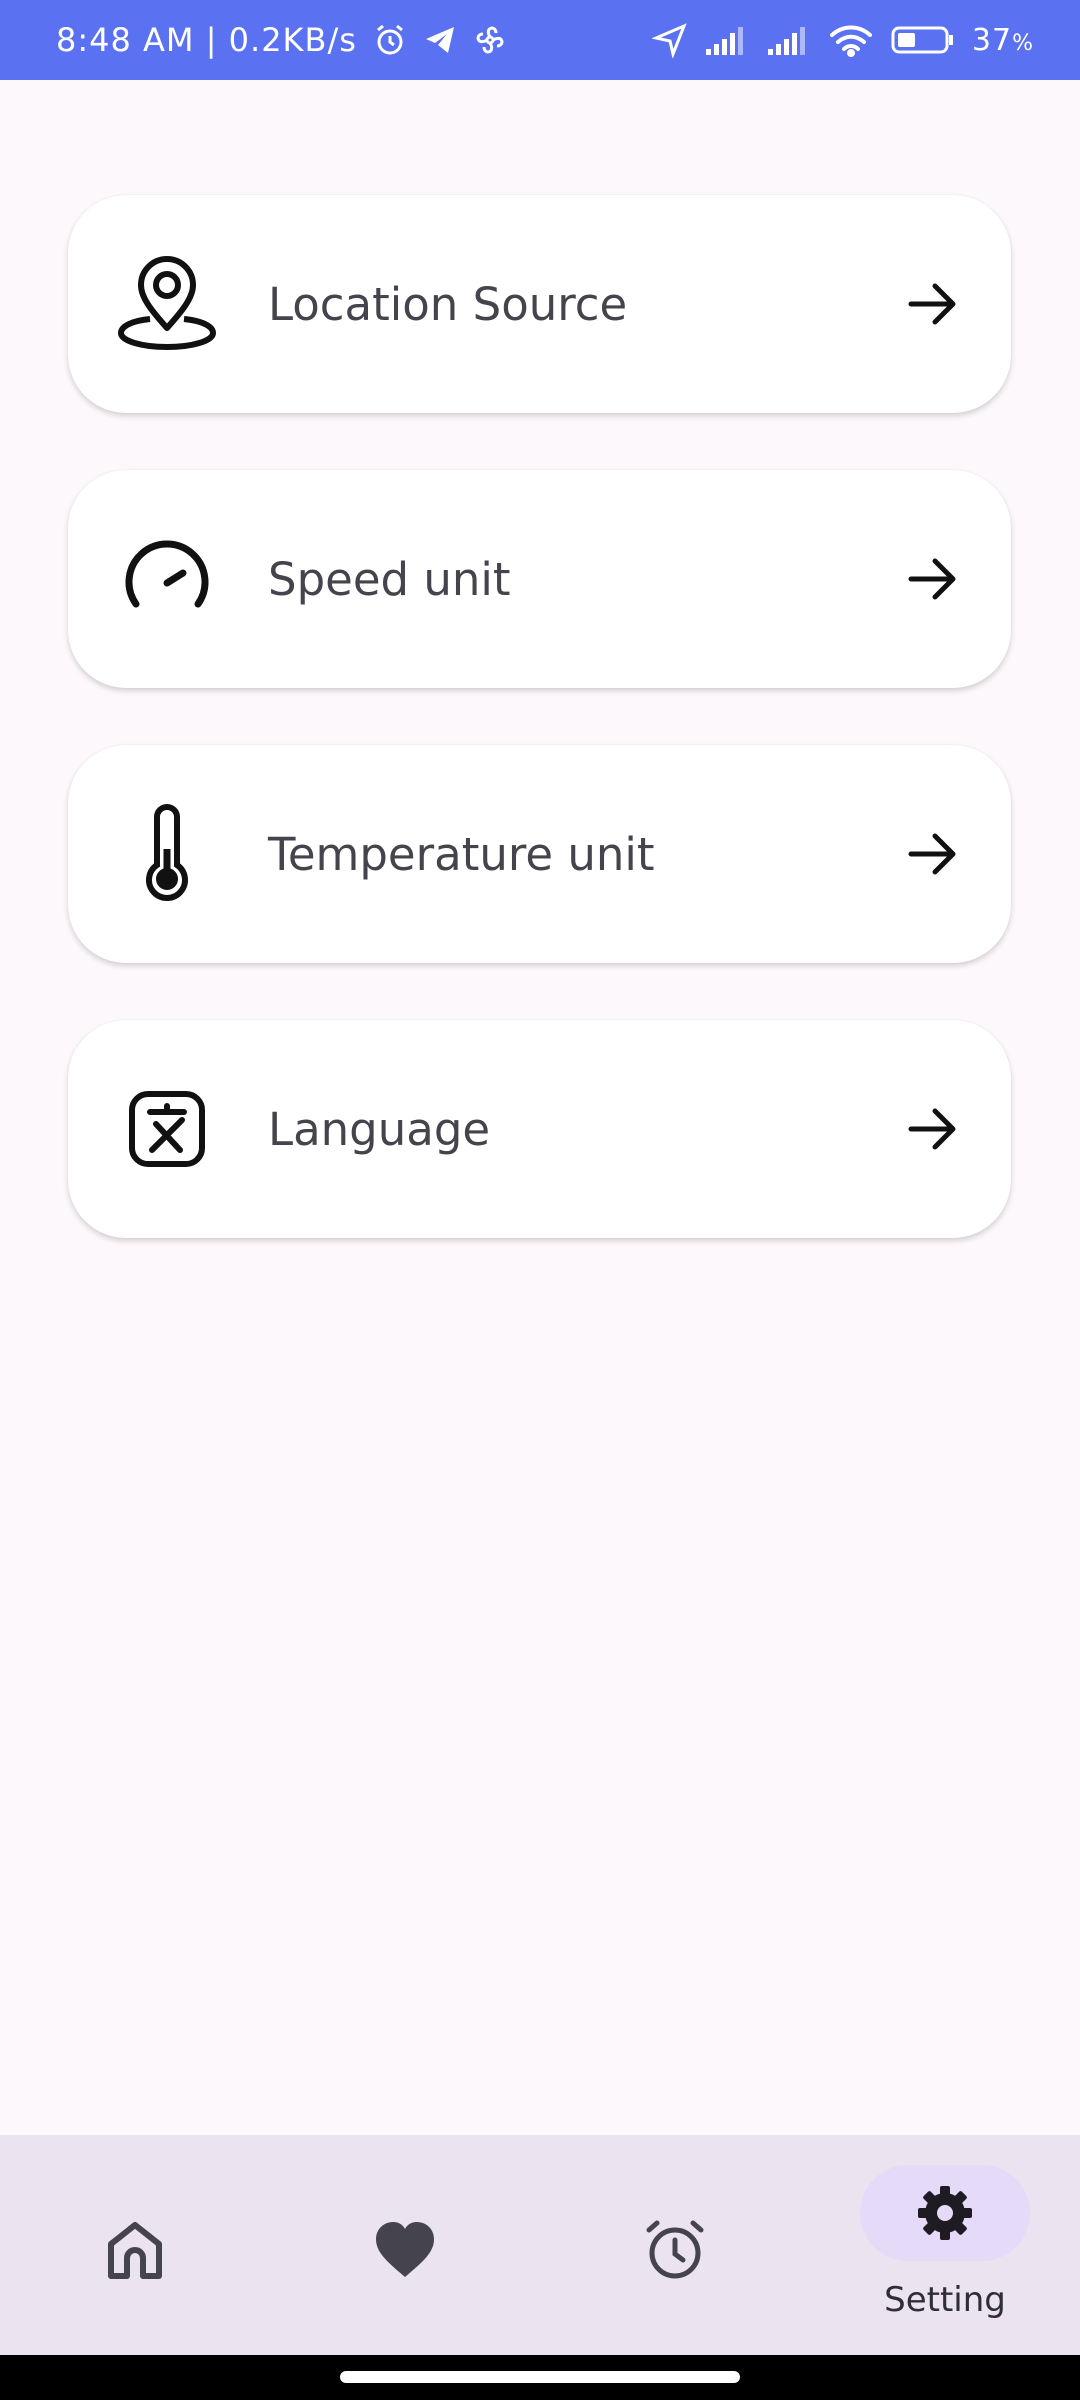  I want to click on nav-favorites, so click(405, 2245).